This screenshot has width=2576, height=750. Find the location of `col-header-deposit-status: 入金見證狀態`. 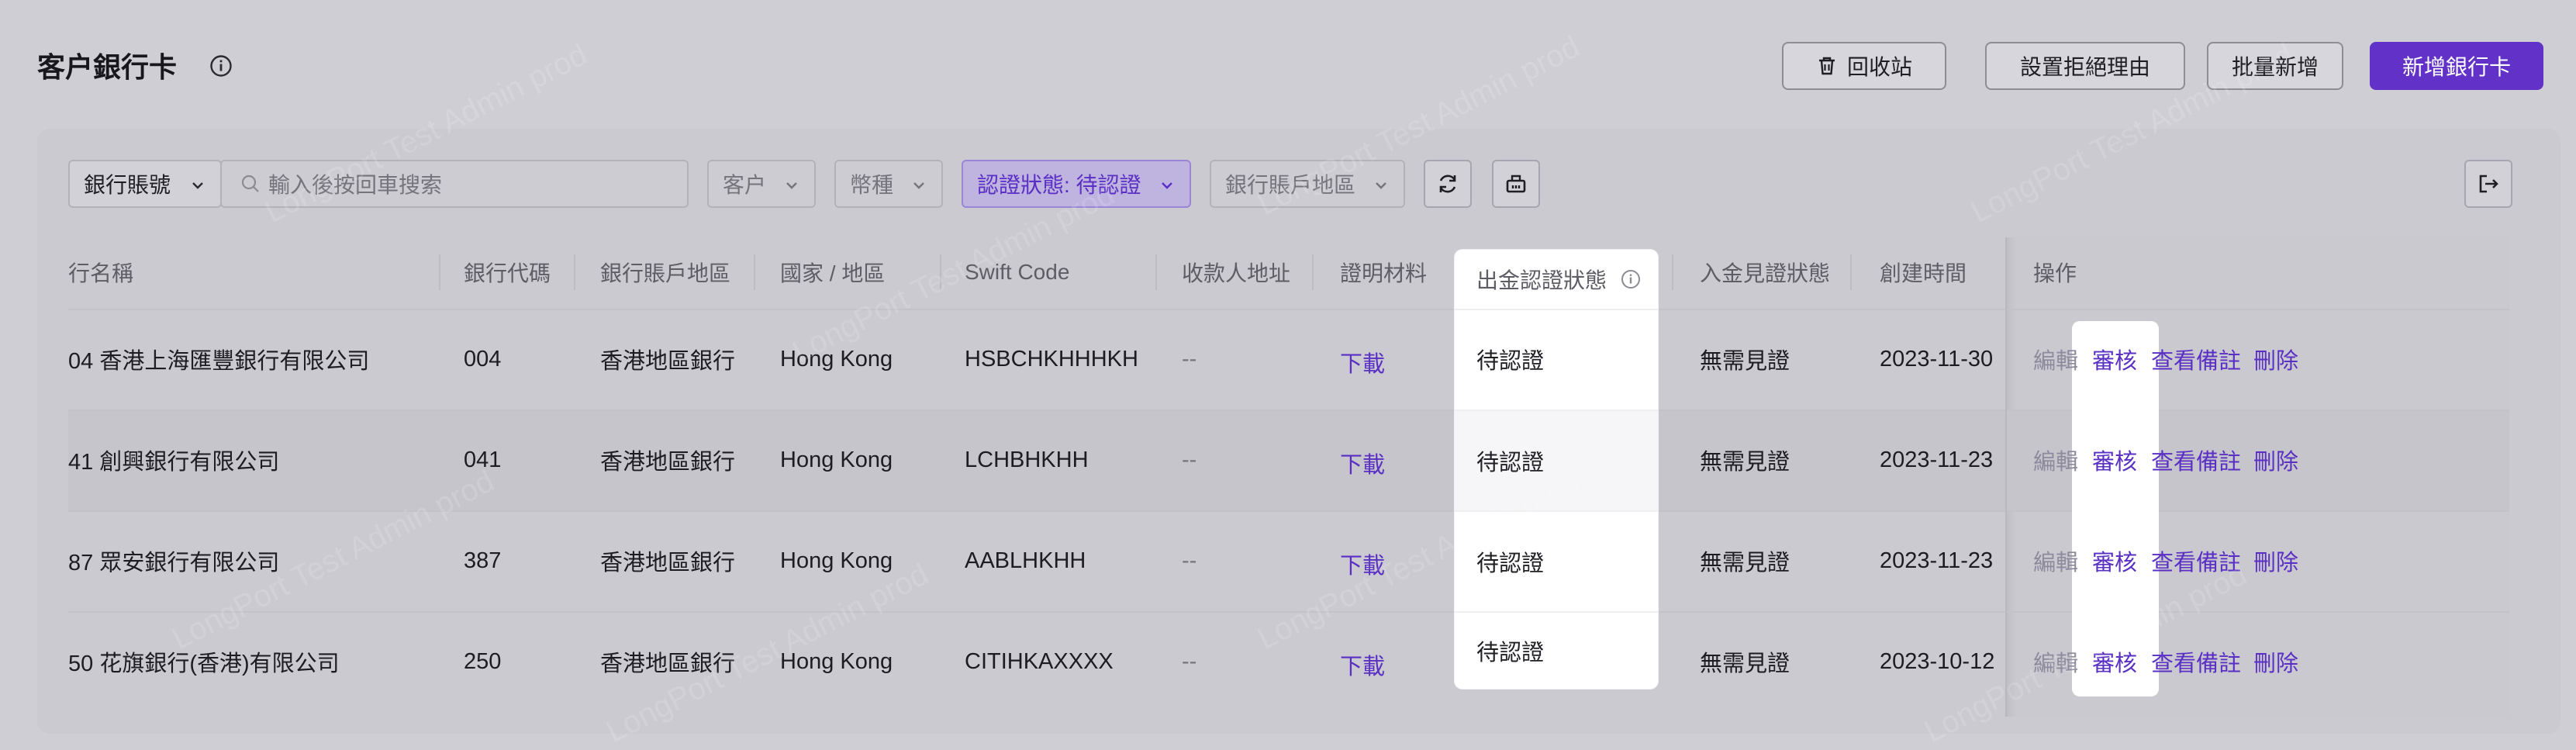

col-header-deposit-status: 入金見證狀態 is located at coordinates (1765, 273).